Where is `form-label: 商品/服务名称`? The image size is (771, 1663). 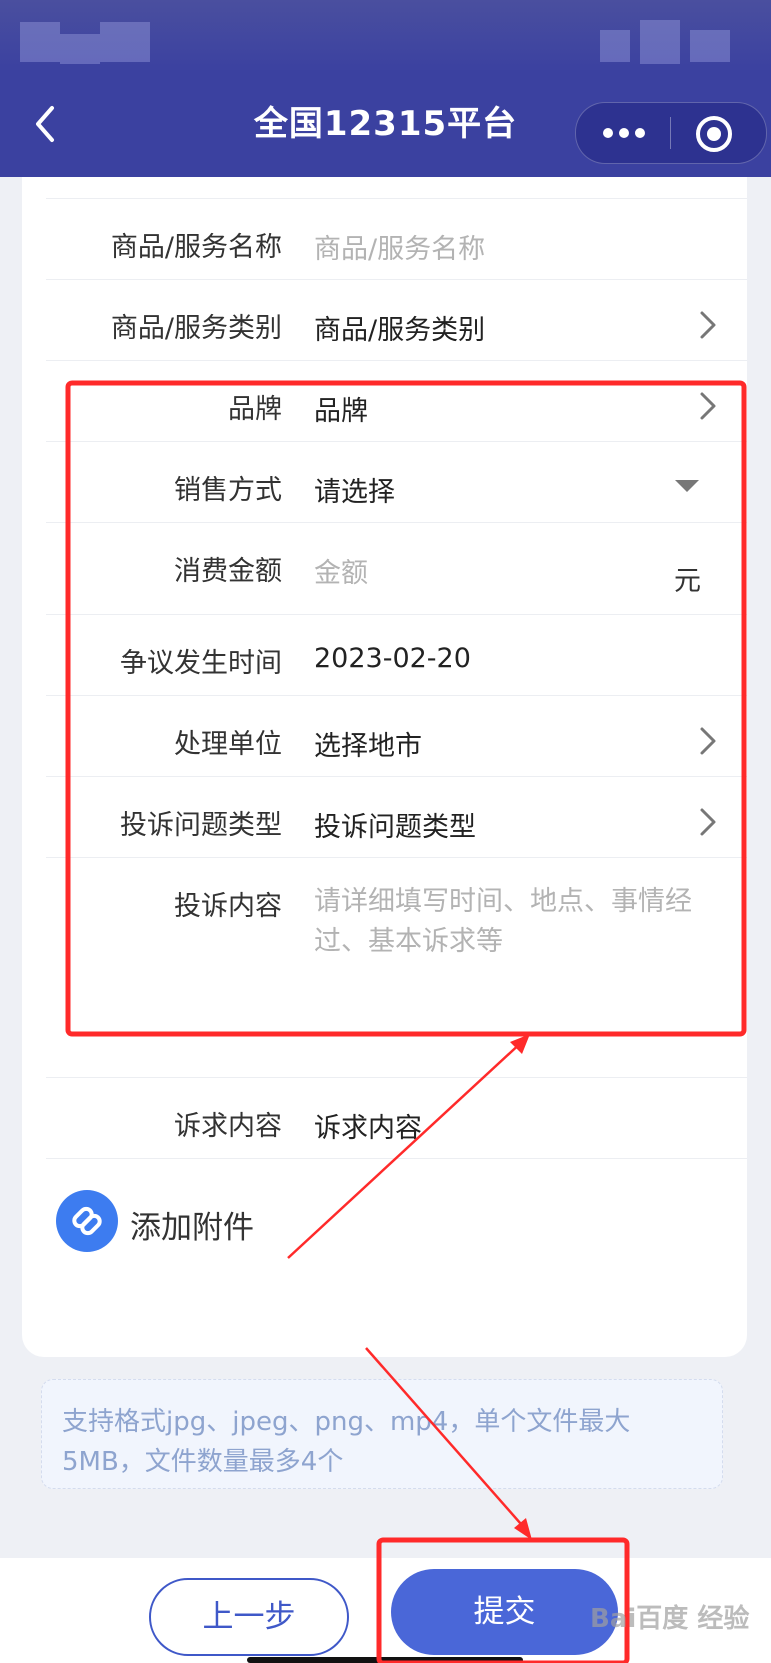
form-label: 商品/服务名称 is located at coordinates (196, 247).